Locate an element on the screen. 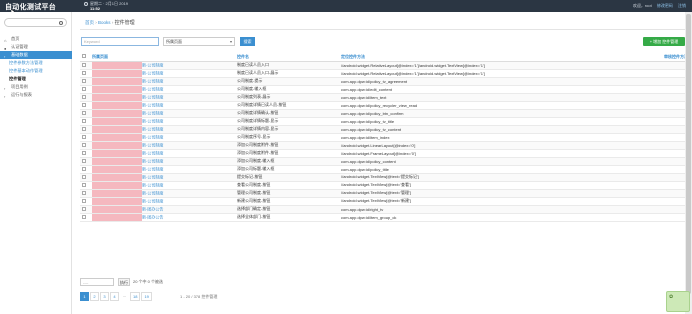 This screenshot has height=314, width=692. page-button: 1 is located at coordinates (84, 296).